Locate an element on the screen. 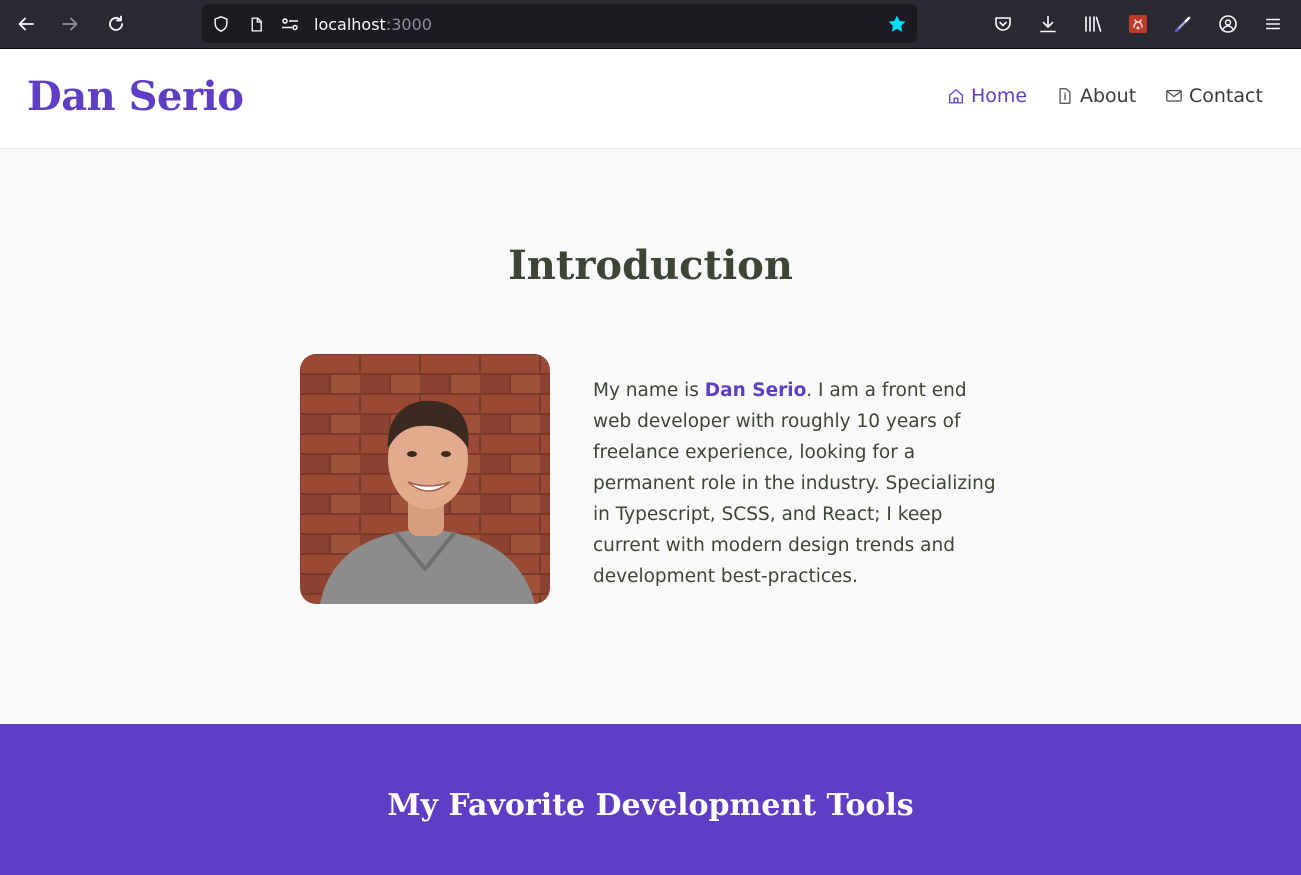 This screenshot has width=1301, height=875. url-host: localhost is located at coordinates (350, 24).